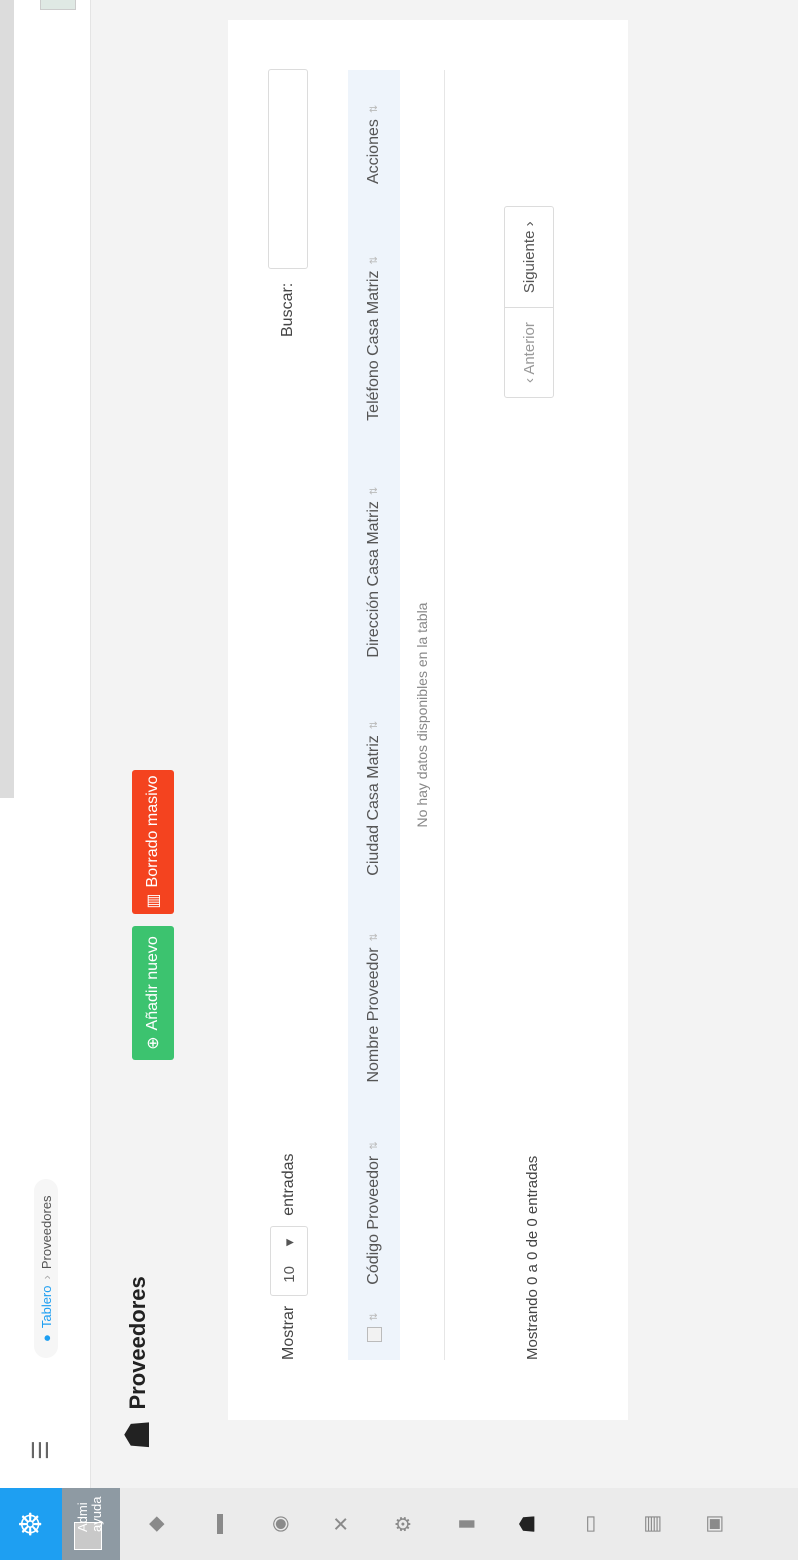 The width and height of the screenshot is (798, 1560). Describe the element at coordinates (7, 399) in the screenshot. I see `horizontal-scrollbar` at that location.